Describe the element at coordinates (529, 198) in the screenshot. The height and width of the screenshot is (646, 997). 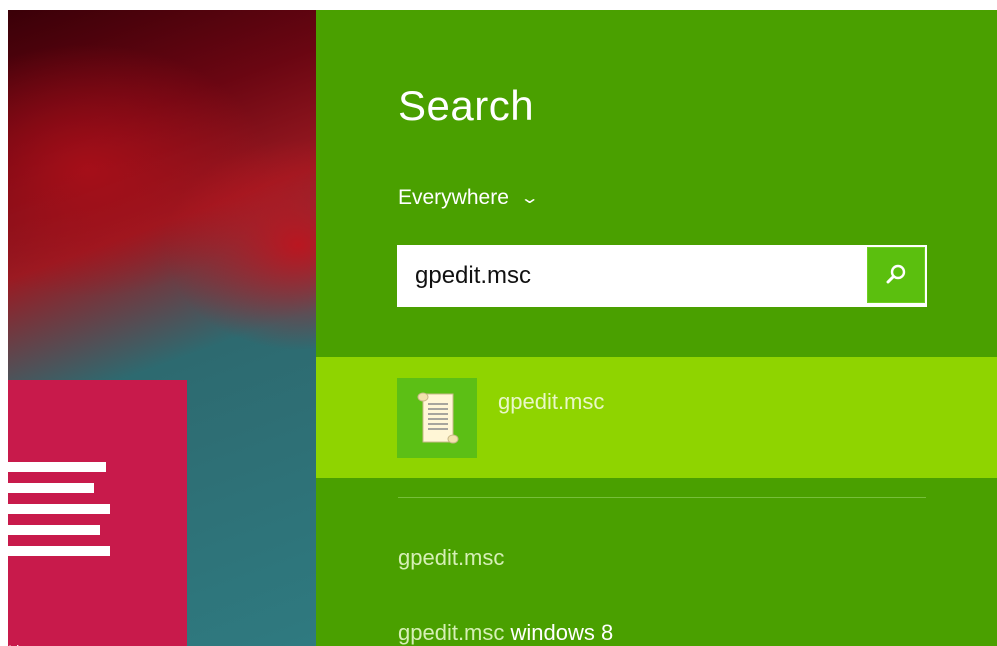
I see `chevron-down-icon: ⌄` at that location.